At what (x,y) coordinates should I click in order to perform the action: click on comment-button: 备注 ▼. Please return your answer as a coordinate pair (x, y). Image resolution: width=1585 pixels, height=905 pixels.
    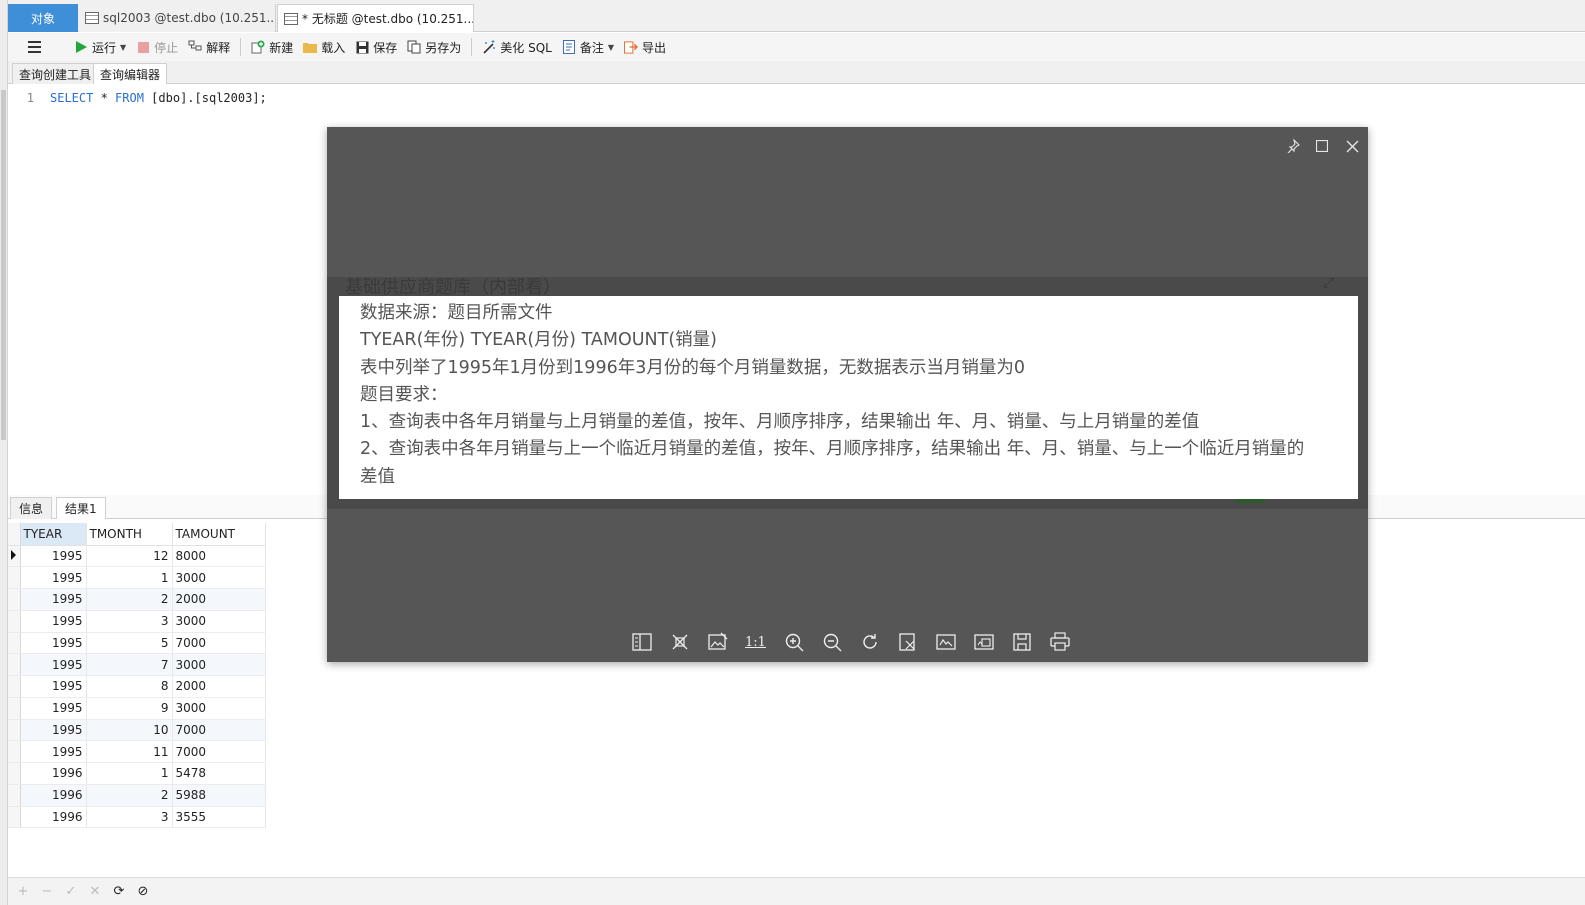
    Looking at the image, I should click on (588, 47).